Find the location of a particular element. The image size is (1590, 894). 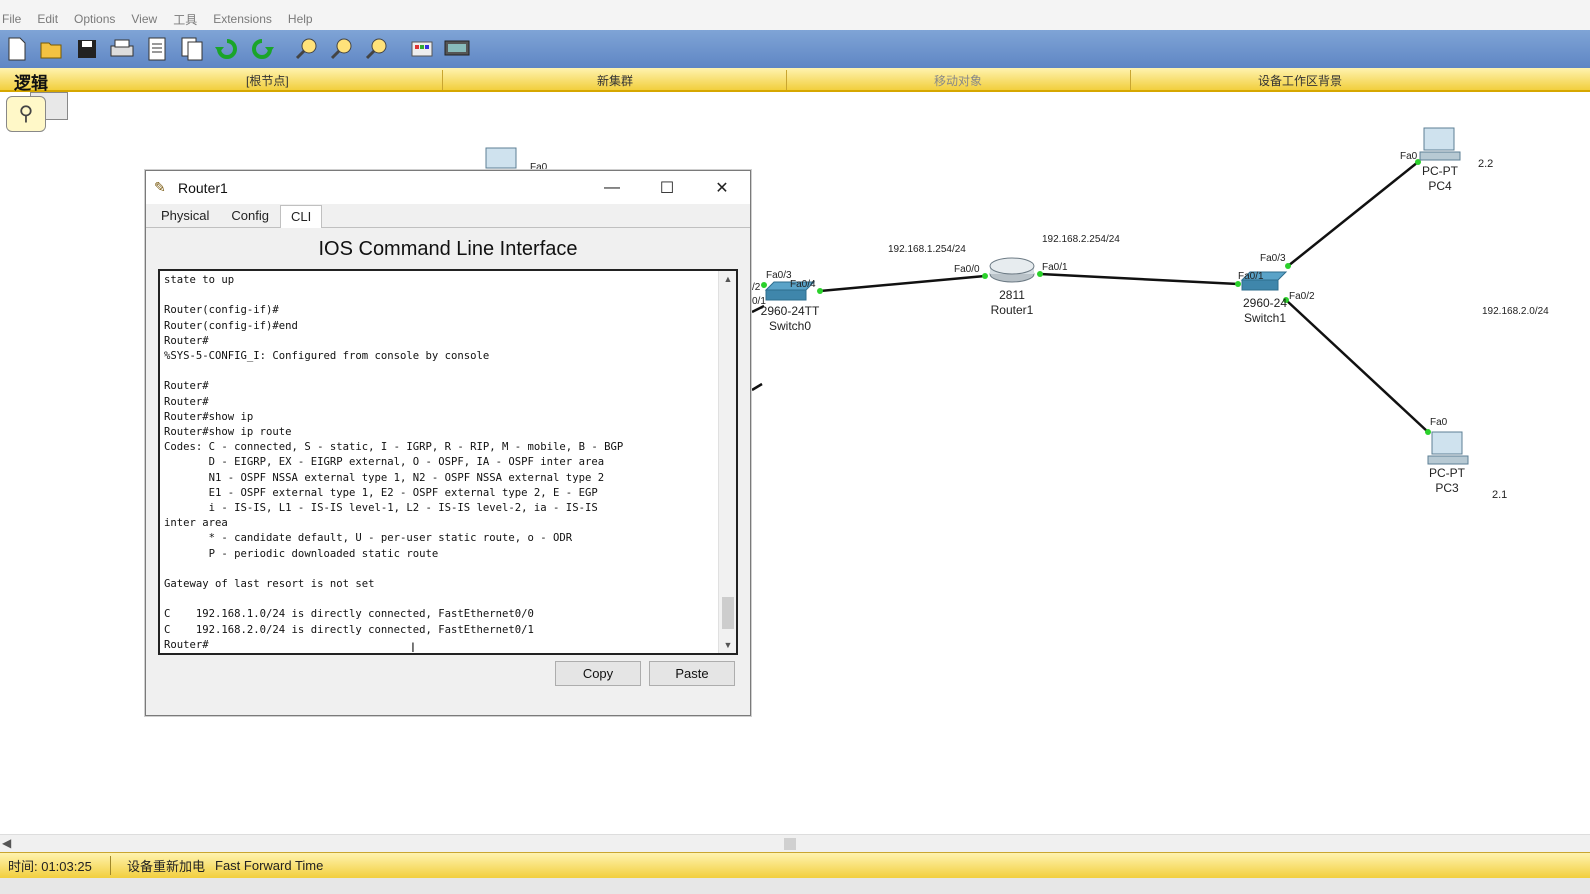

bottom-panel is located at coordinates (795, 886).